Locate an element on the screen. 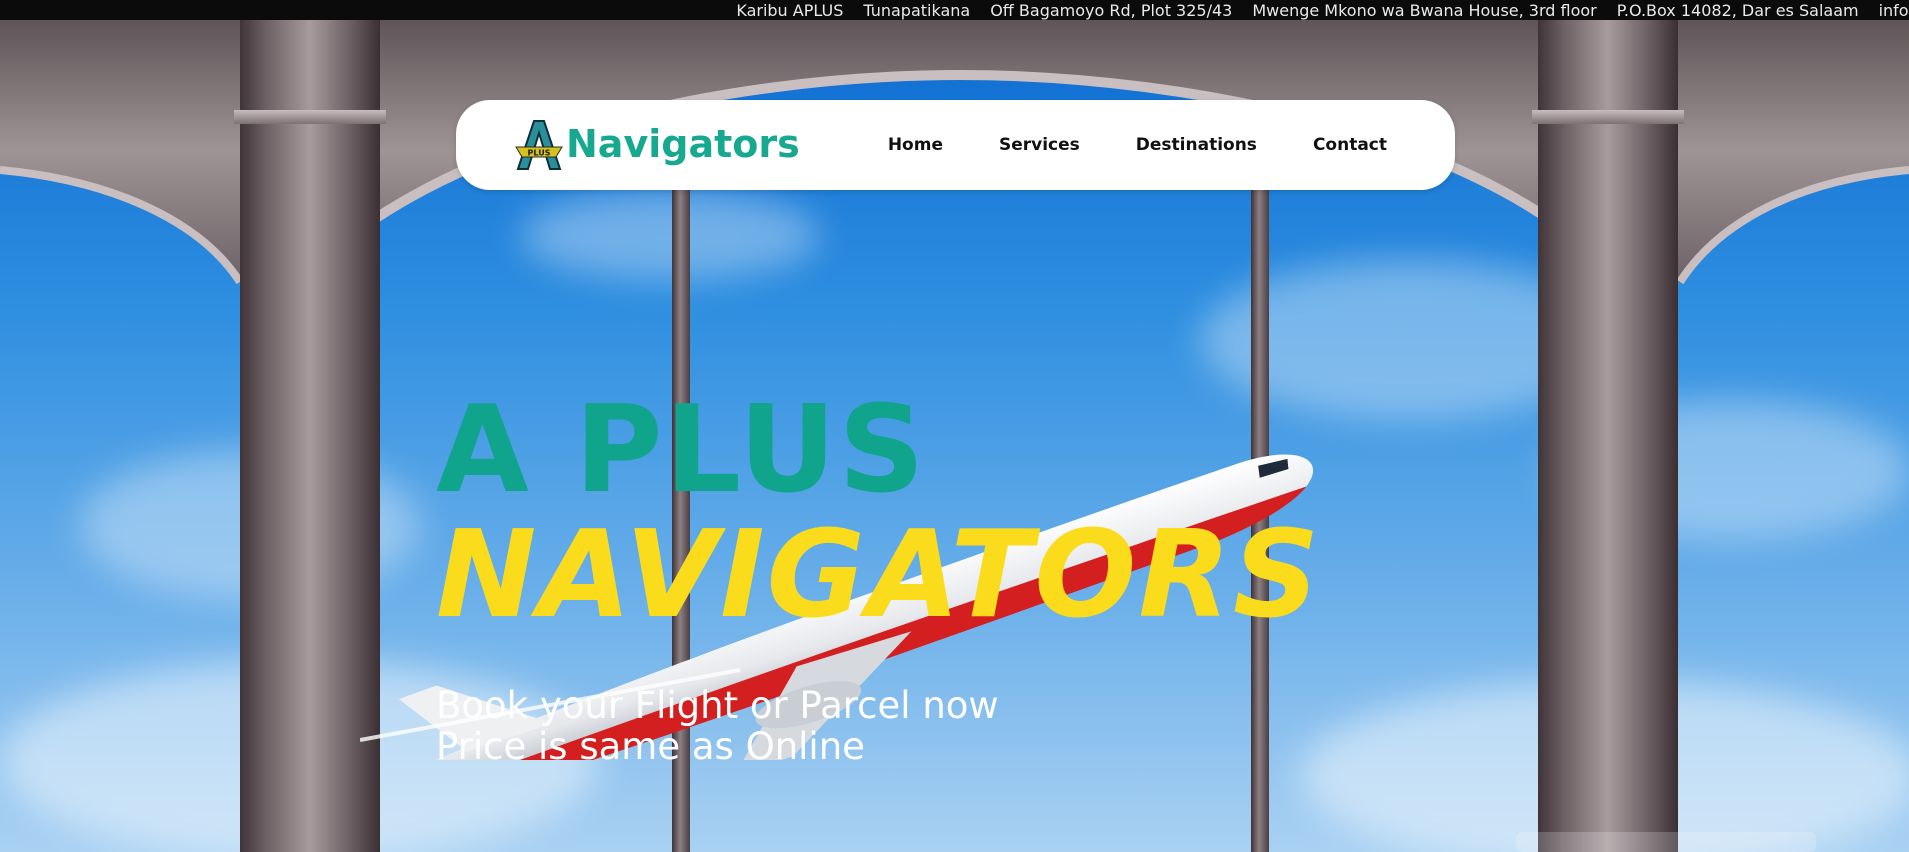 The height and width of the screenshot is (852, 1909). pillar-left is located at coordinates (310, 436).